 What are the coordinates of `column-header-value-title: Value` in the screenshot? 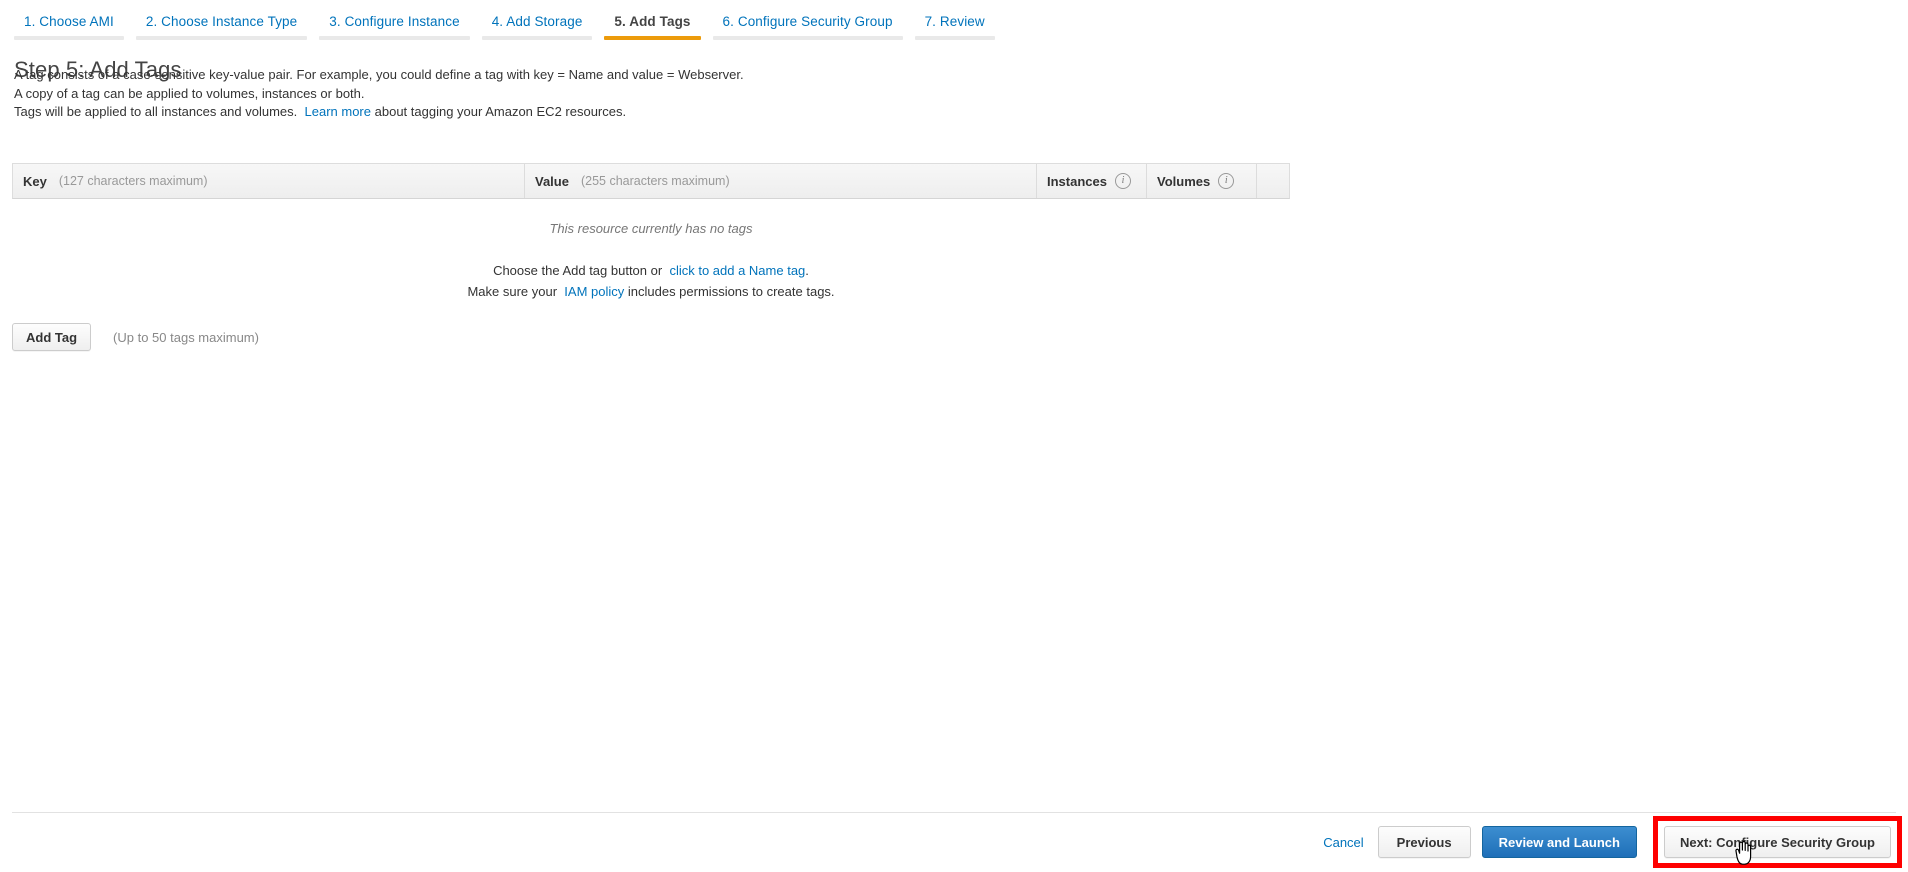 It's located at (552, 181).